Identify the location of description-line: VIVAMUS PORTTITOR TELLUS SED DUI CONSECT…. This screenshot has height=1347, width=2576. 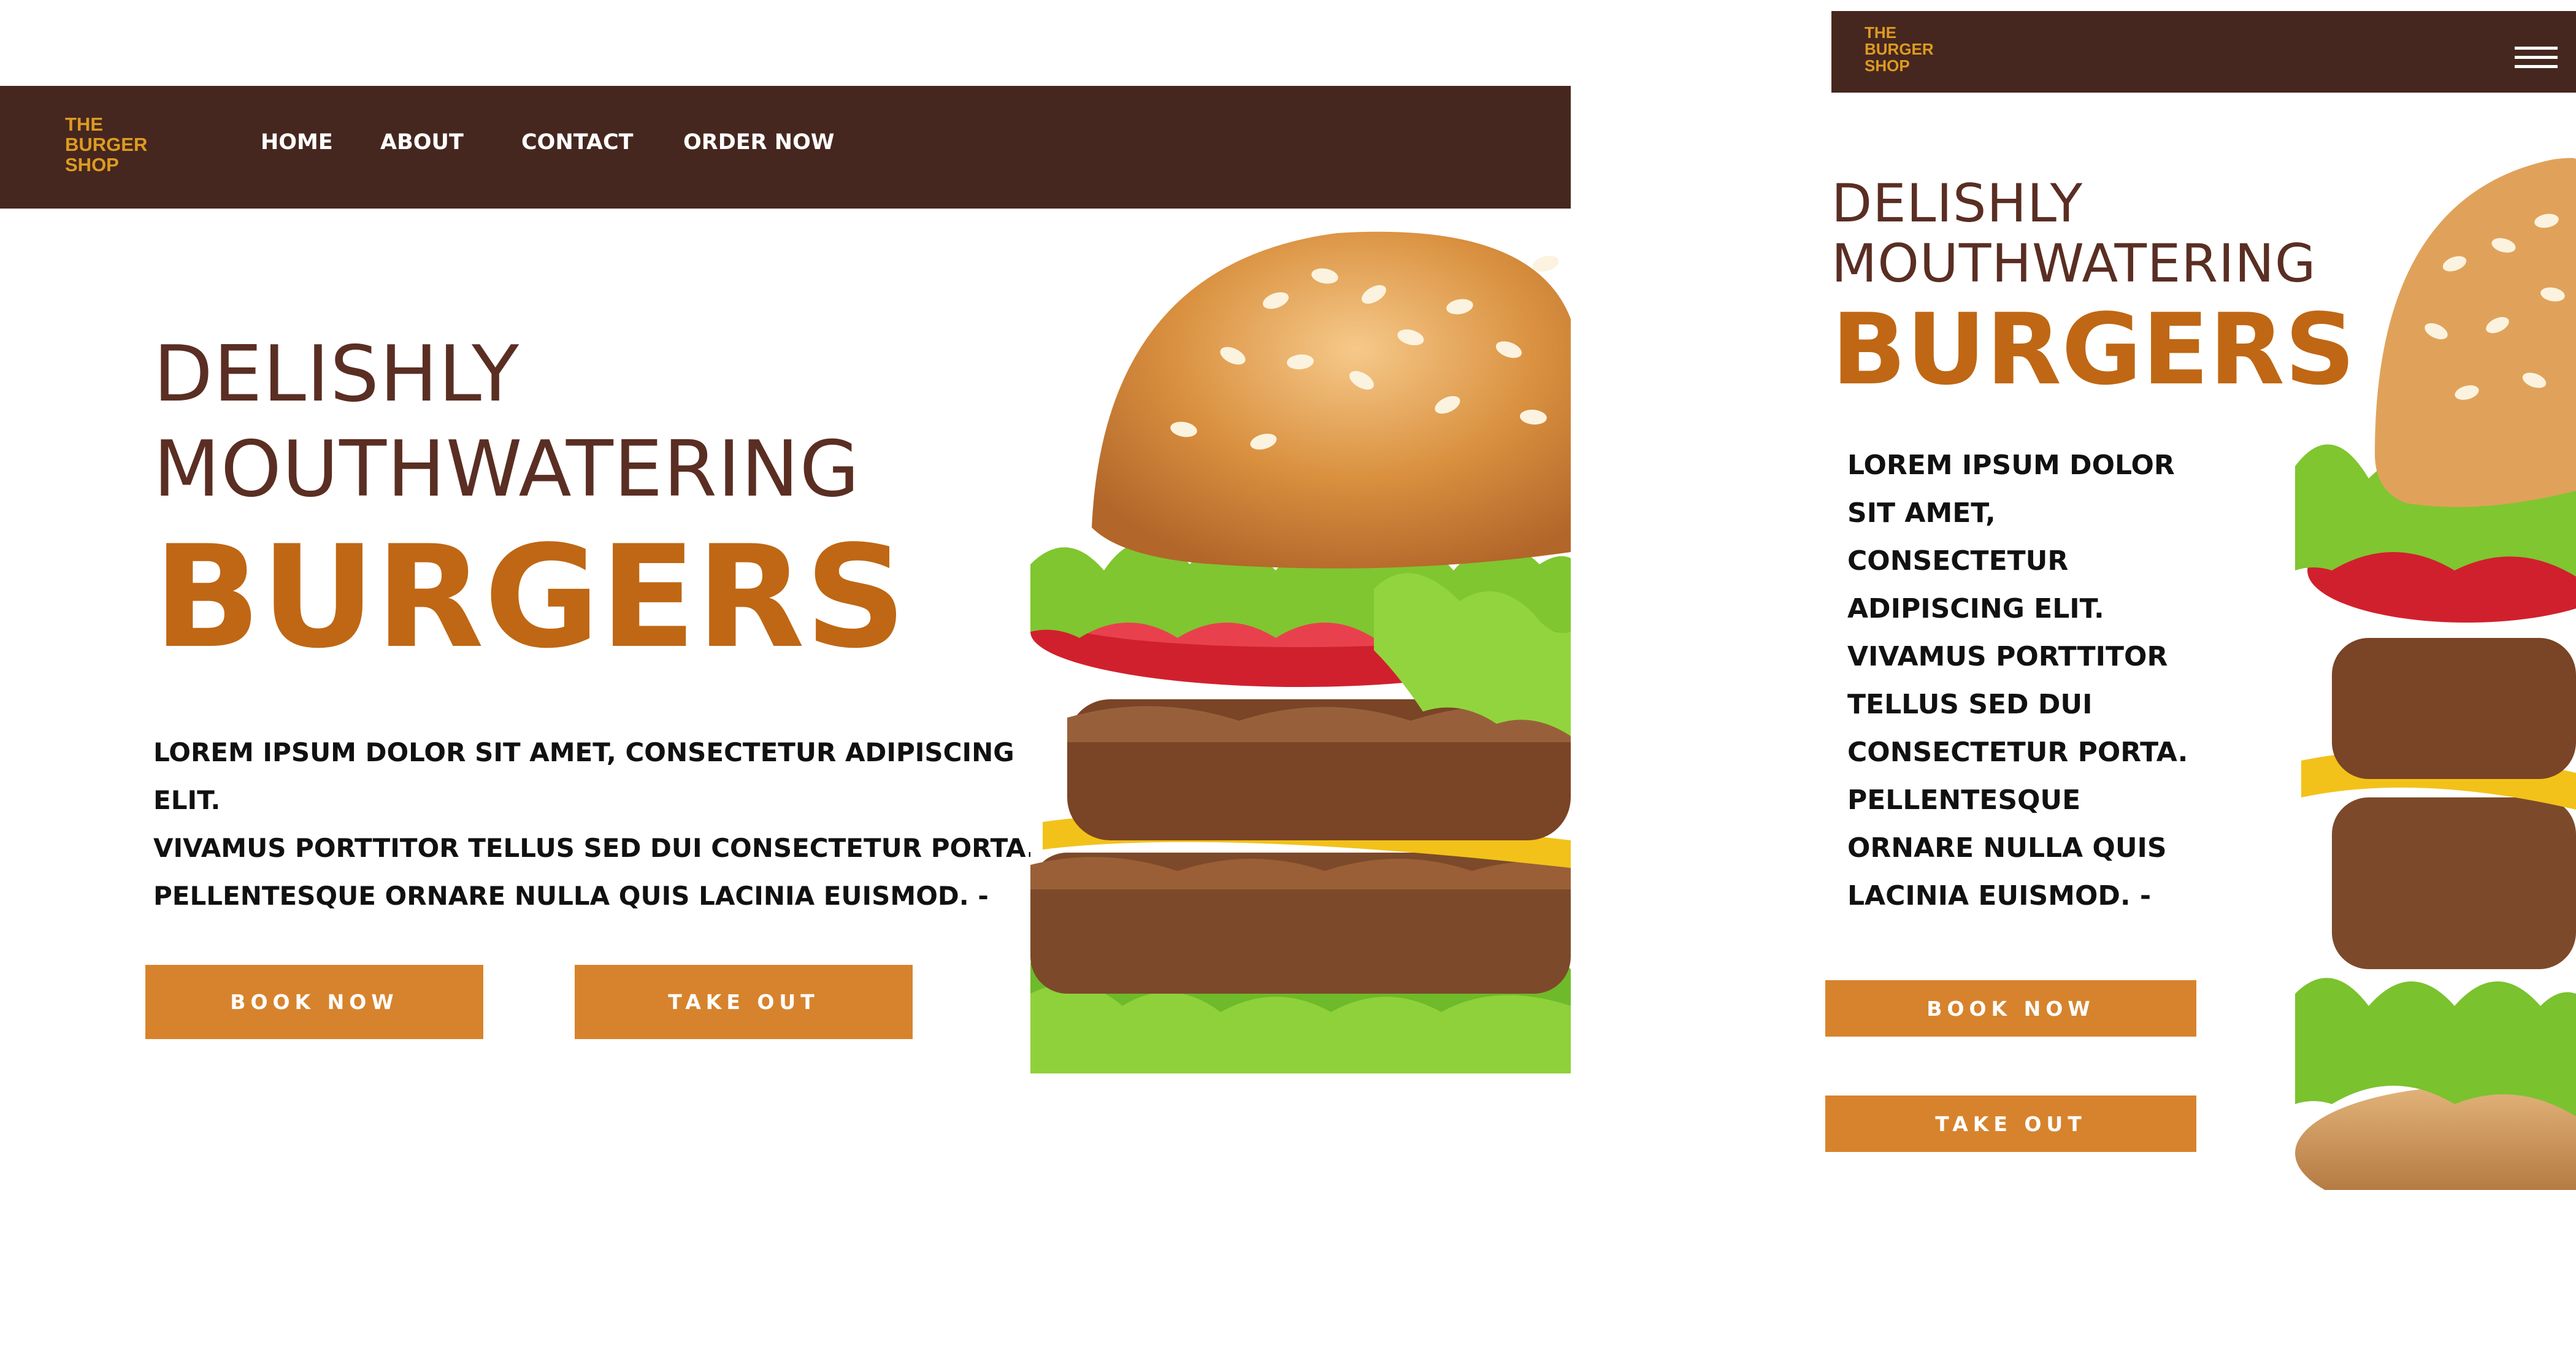
(595, 848).